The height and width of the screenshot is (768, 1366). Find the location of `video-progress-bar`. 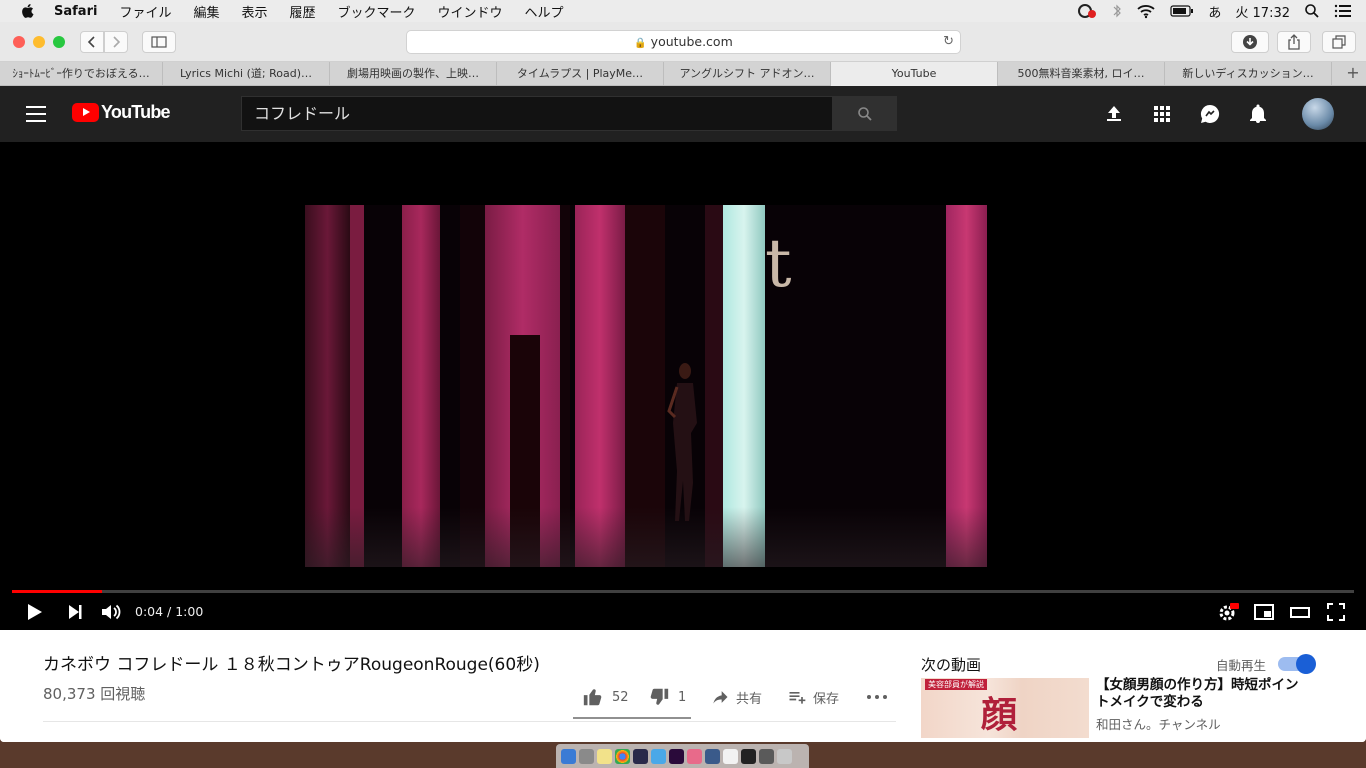

video-progress-bar is located at coordinates (683, 591).